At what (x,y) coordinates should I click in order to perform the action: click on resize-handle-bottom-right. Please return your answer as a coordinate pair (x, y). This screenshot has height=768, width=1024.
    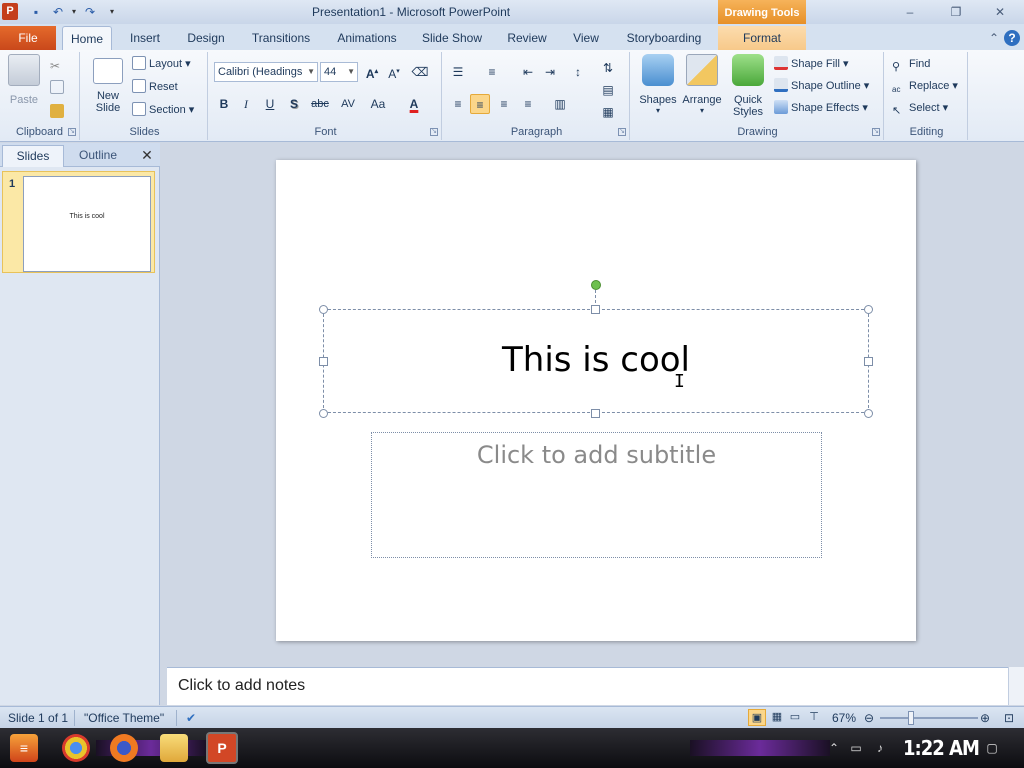
    Looking at the image, I should click on (868, 413).